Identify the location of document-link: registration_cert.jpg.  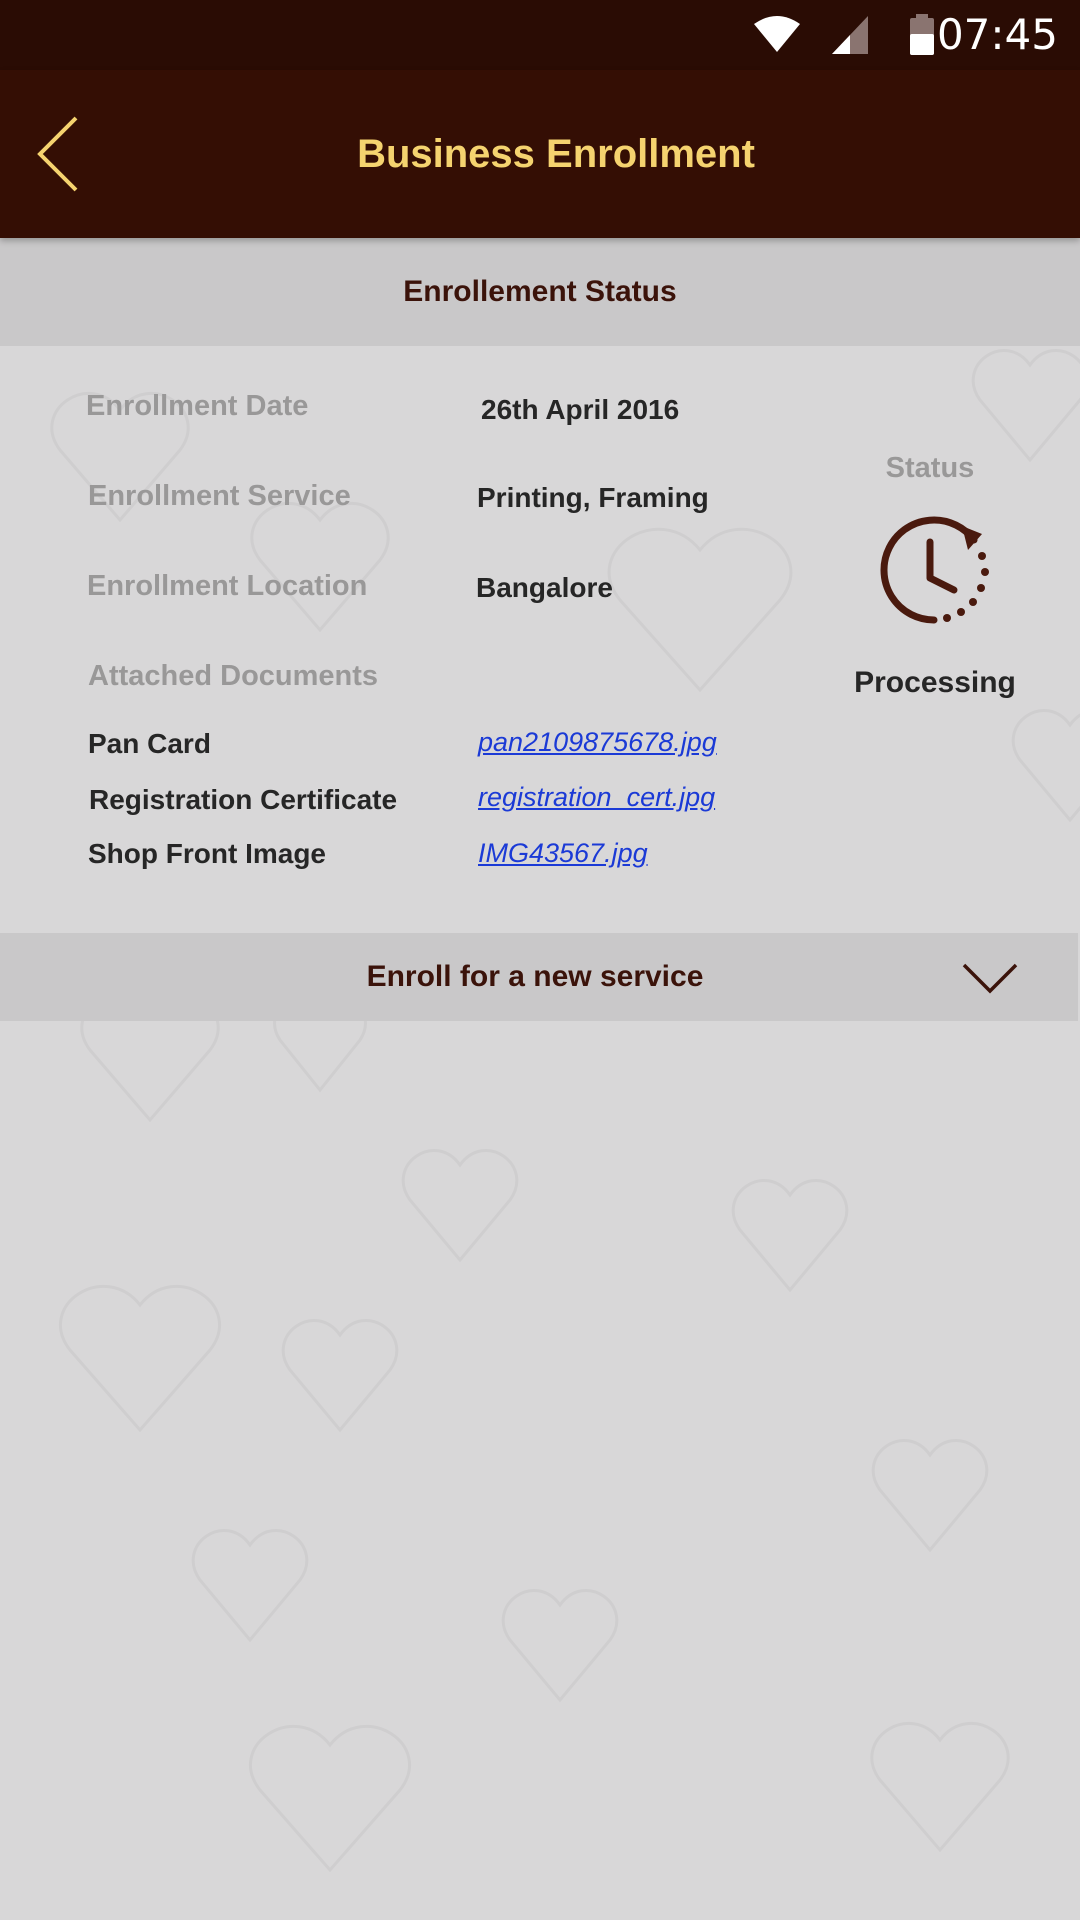
(596, 797).